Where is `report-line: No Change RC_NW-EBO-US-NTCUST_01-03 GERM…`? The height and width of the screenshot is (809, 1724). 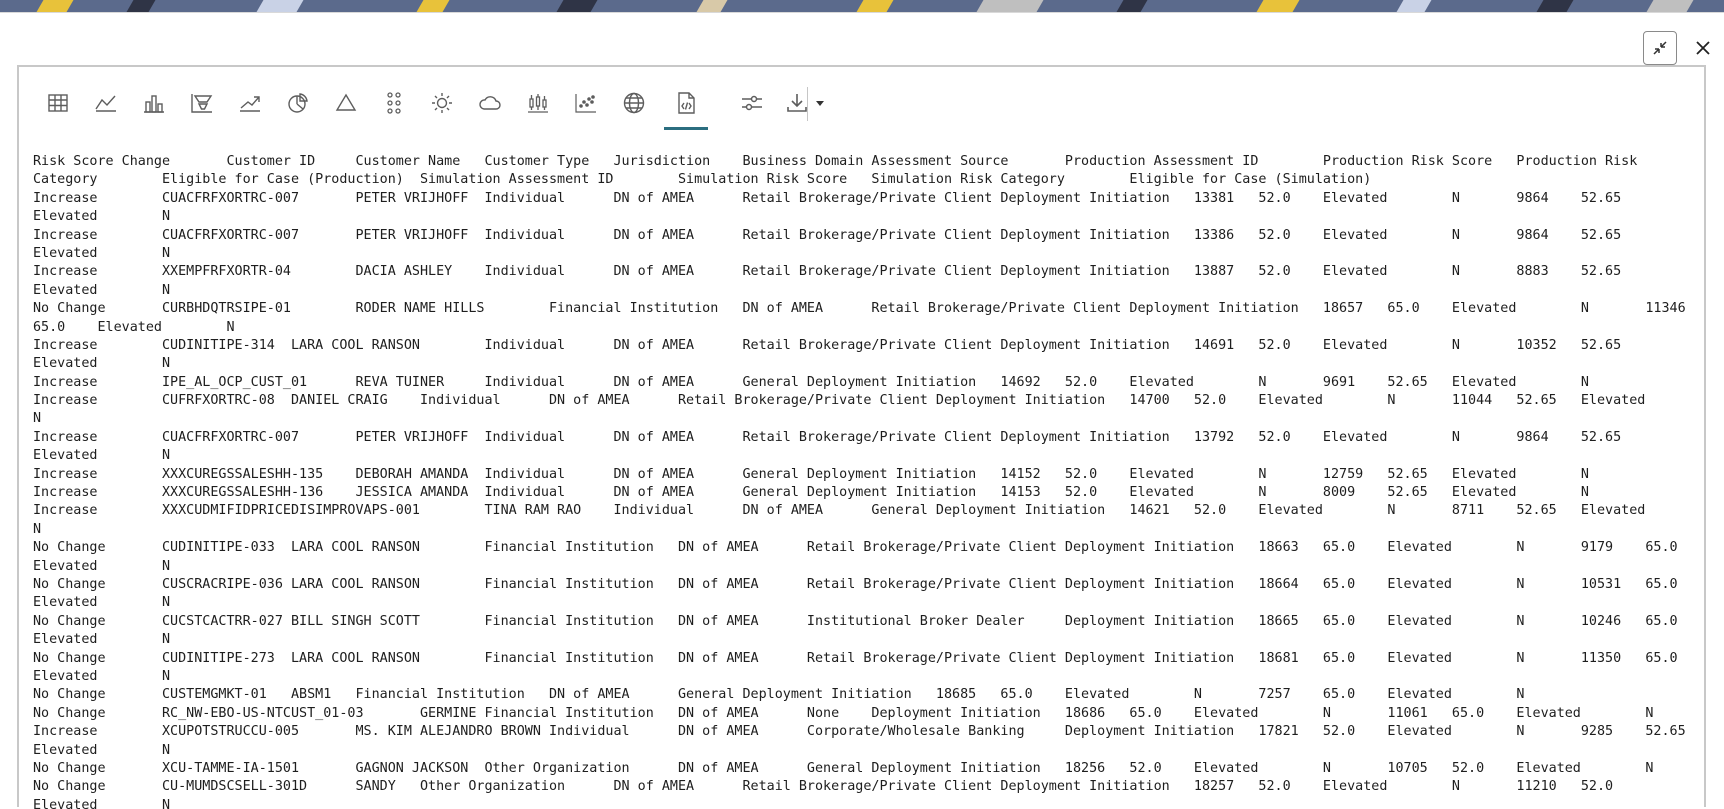
report-line: No Change RC_NW-EBO-US-NTCUST_01-03 GERM… is located at coordinates (843, 713).